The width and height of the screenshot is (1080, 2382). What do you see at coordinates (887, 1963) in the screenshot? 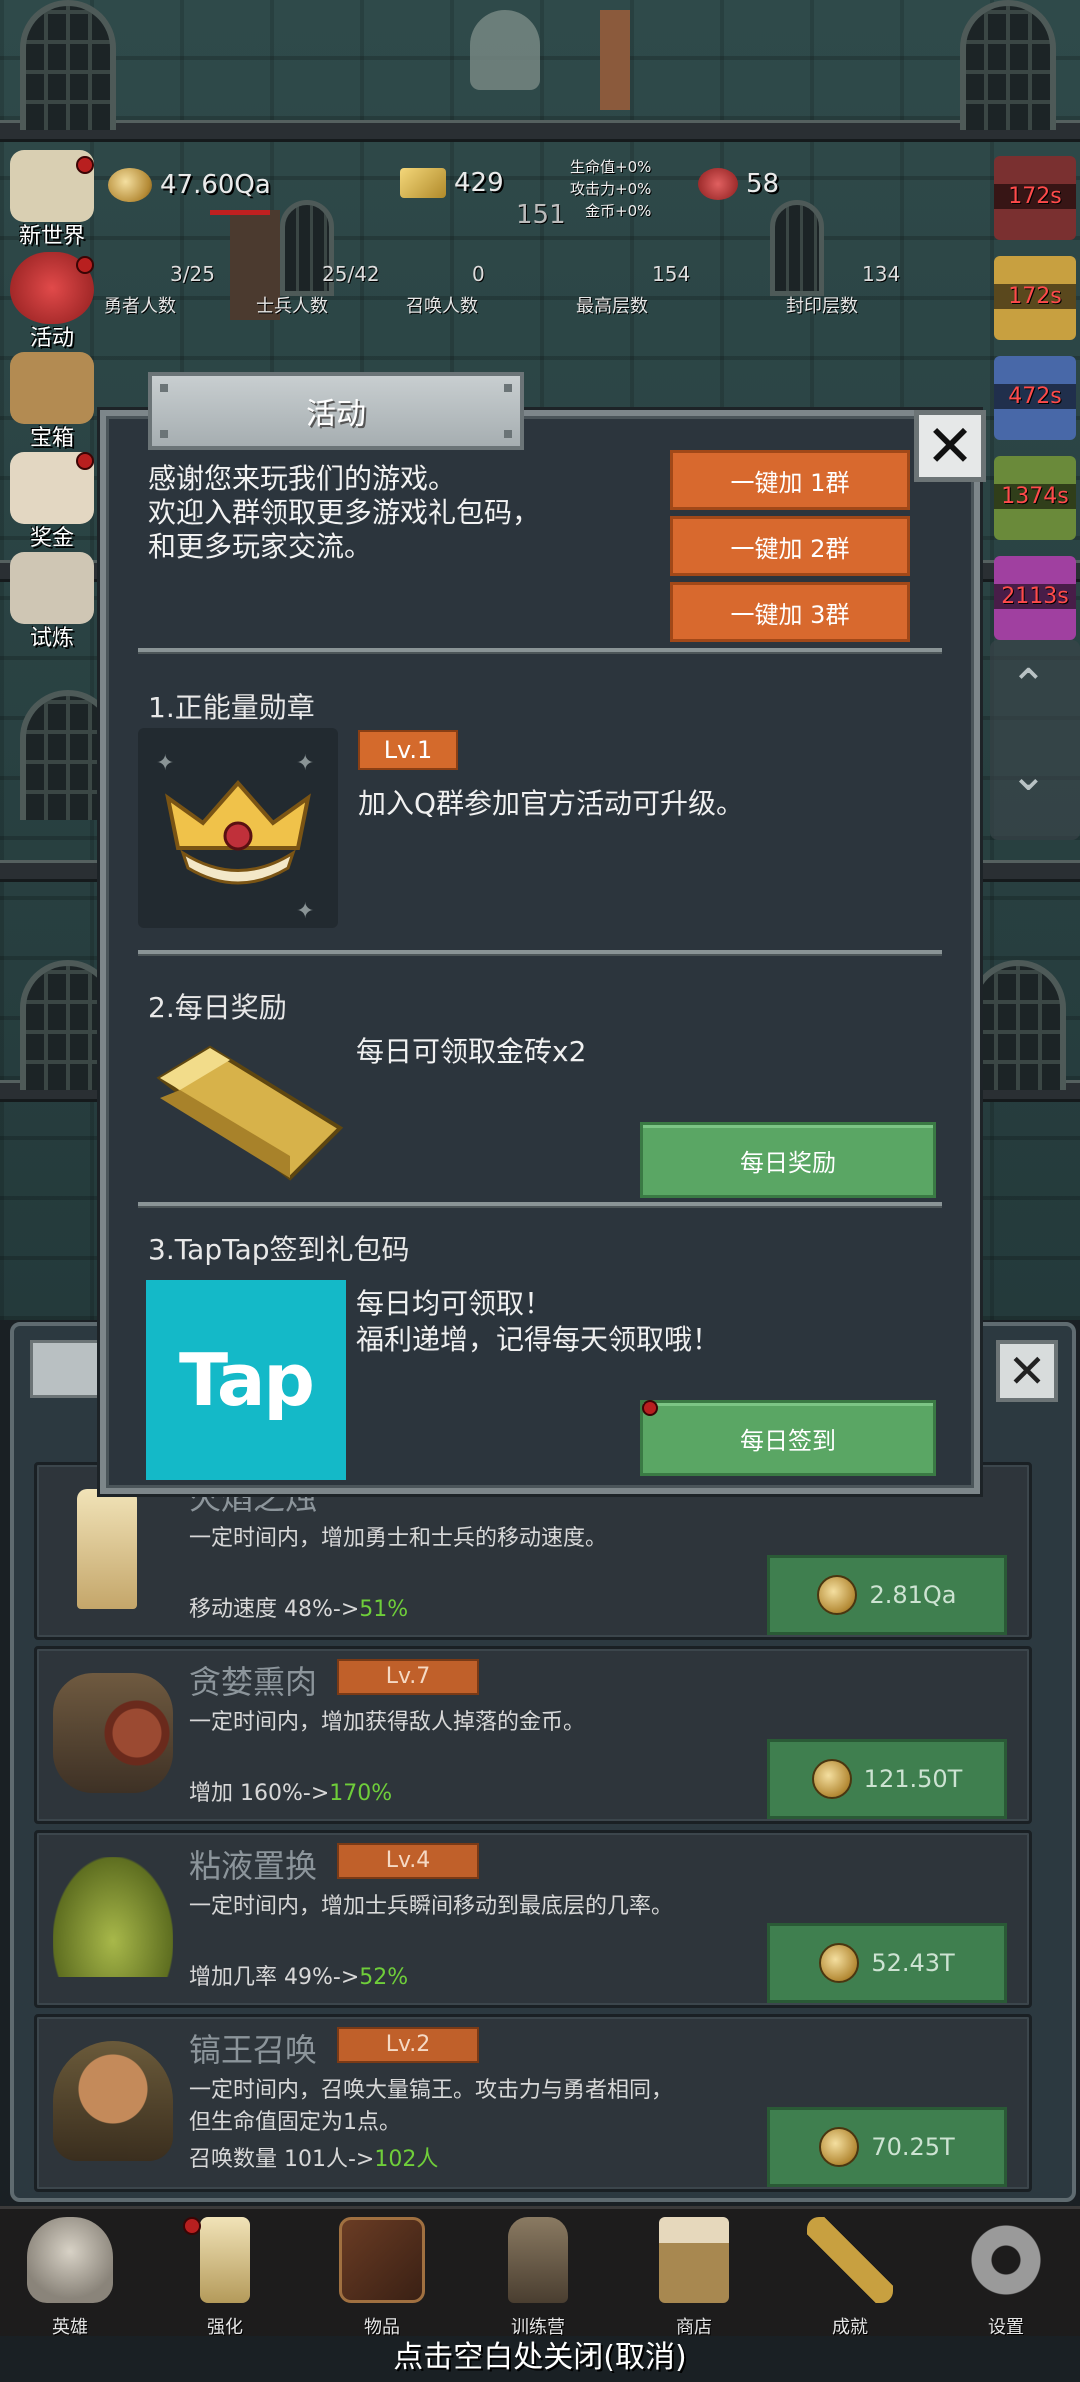
I see `upgrade-button: 52.43T` at bounding box center [887, 1963].